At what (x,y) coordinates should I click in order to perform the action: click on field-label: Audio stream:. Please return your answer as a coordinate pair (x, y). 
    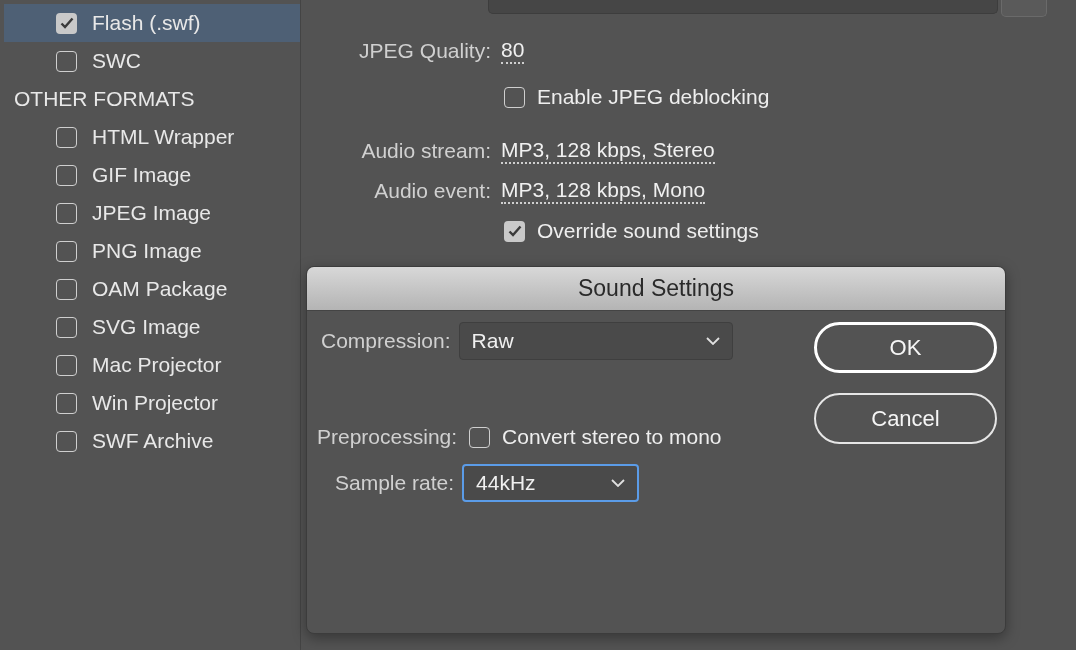
    Looking at the image, I should click on (425, 151).